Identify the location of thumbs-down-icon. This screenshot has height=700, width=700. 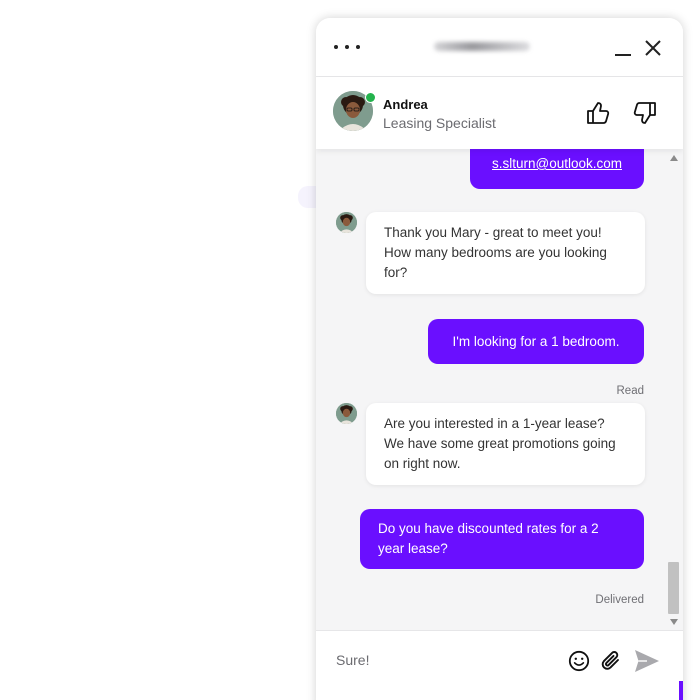
(645, 113).